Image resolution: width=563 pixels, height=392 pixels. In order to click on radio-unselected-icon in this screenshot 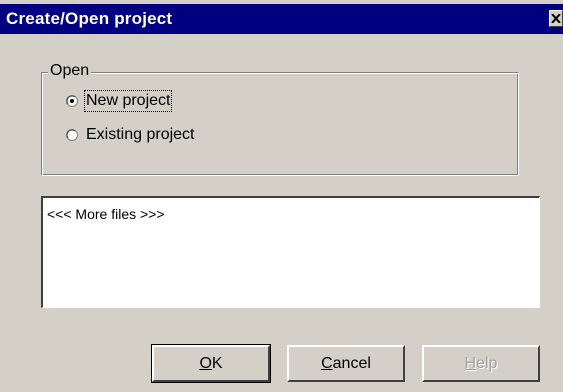, I will do `click(72, 135)`.